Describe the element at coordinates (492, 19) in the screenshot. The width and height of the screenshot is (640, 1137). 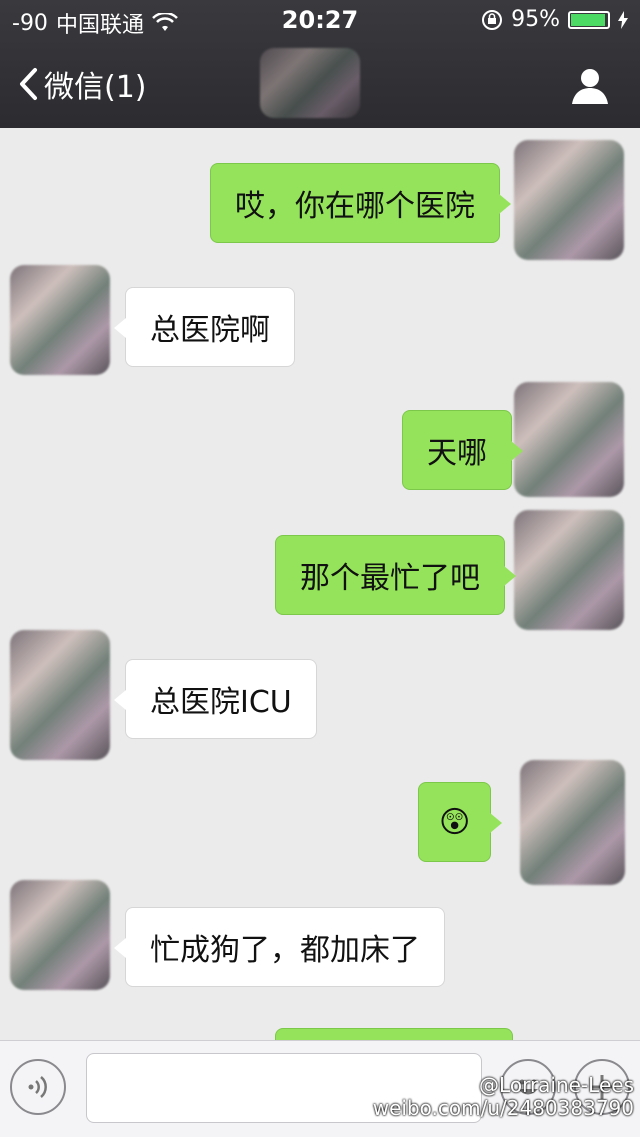
I see `rotation-lock-icon` at that location.